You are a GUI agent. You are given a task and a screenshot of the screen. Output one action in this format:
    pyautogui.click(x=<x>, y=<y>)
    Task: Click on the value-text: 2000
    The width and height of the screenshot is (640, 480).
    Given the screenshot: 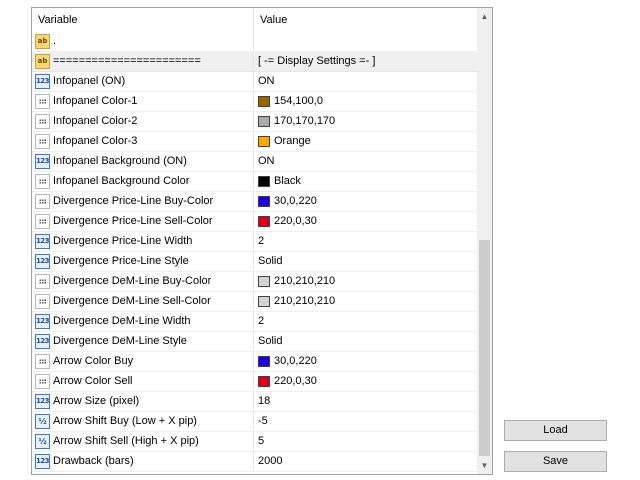 What is the action you would take?
    pyautogui.click(x=270, y=461)
    